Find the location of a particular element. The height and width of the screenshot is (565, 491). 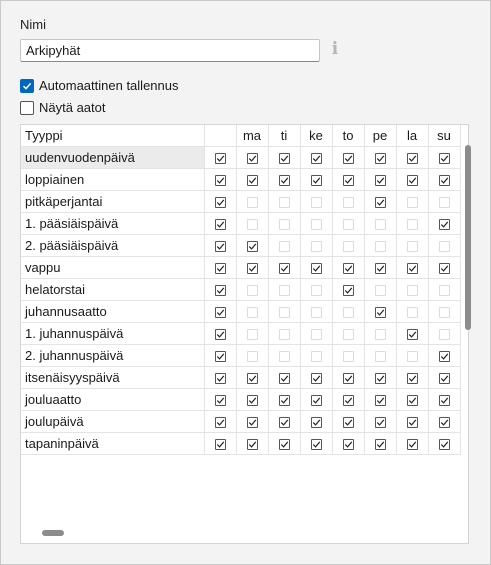

table-row: vappu is located at coordinates (241, 267).